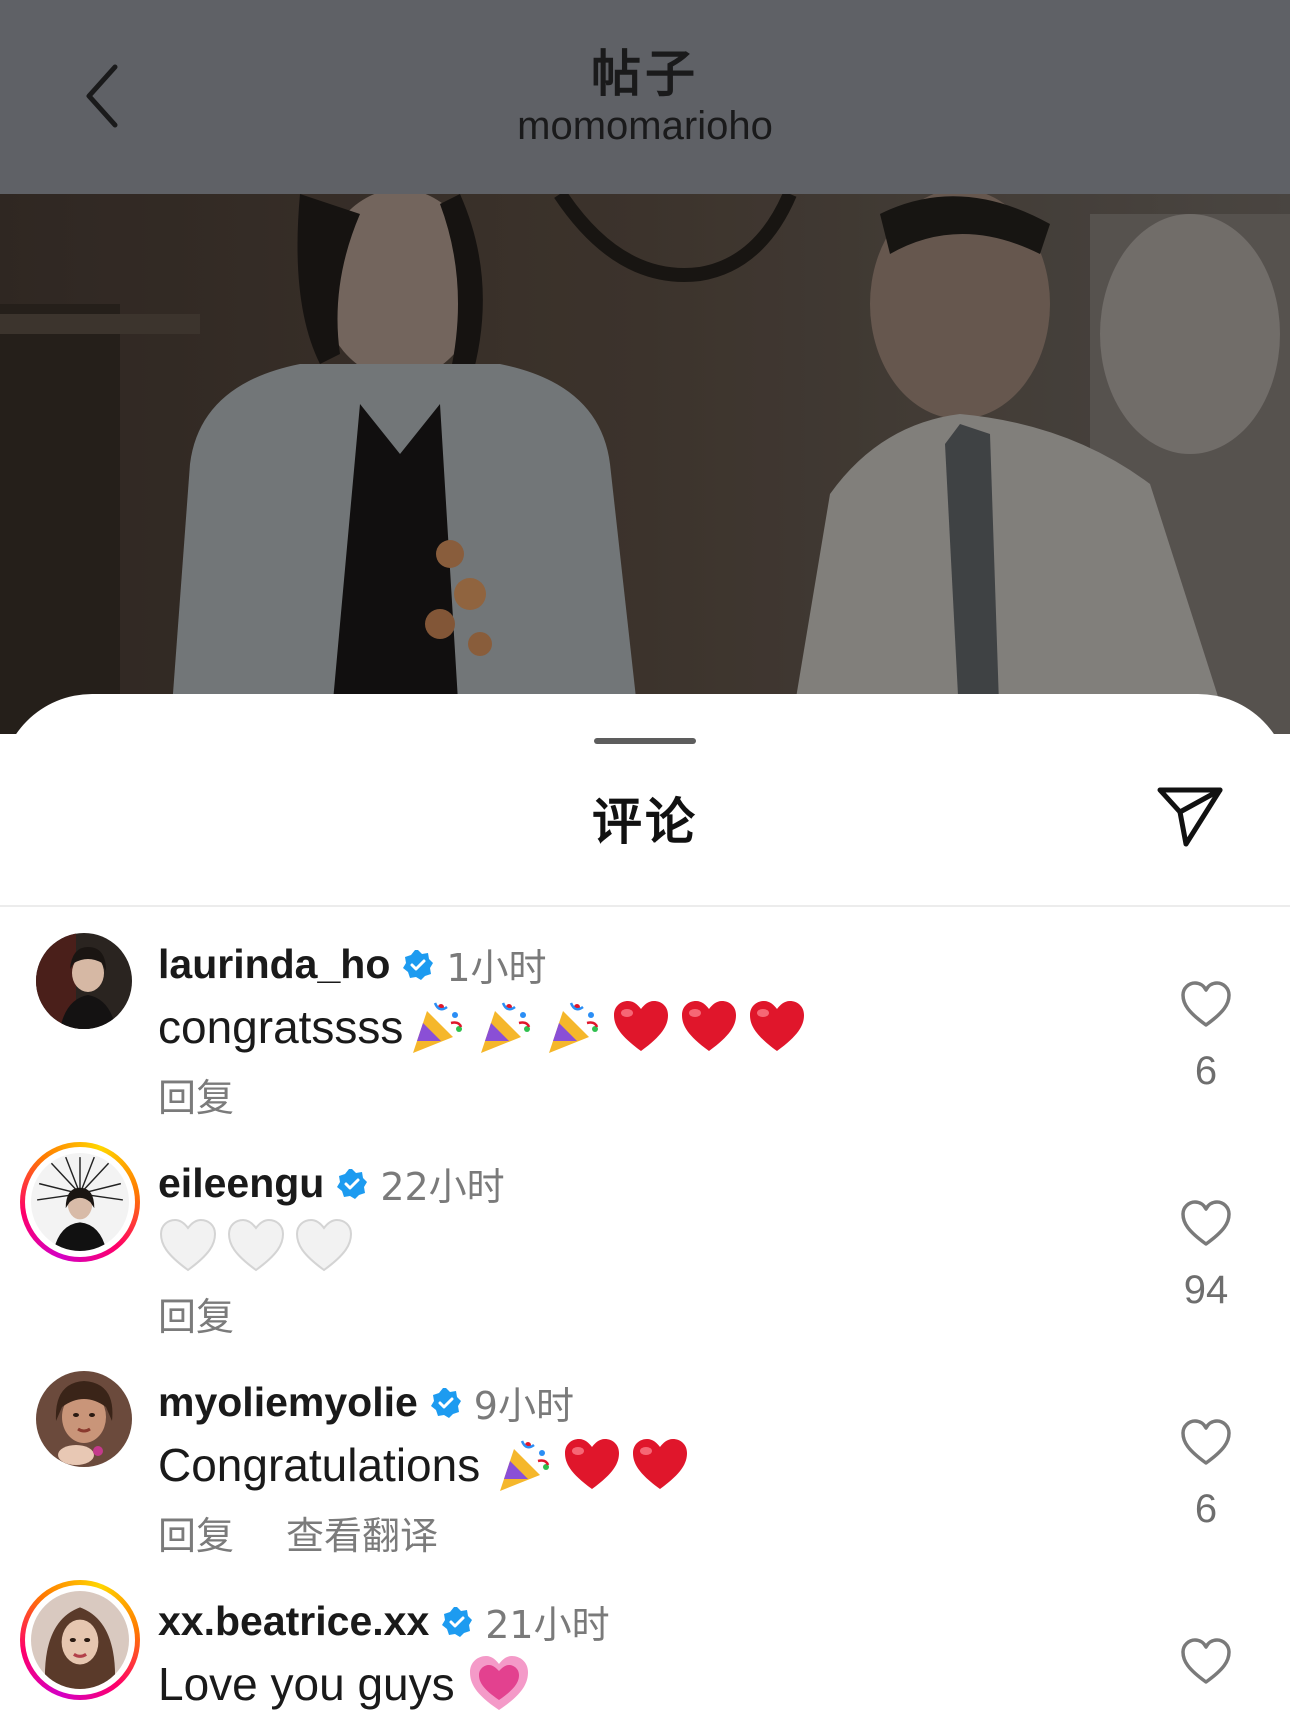 The height and width of the screenshot is (1725, 1290). Describe the element at coordinates (1206, 1290) in the screenshot. I see `like-count: 94` at that location.